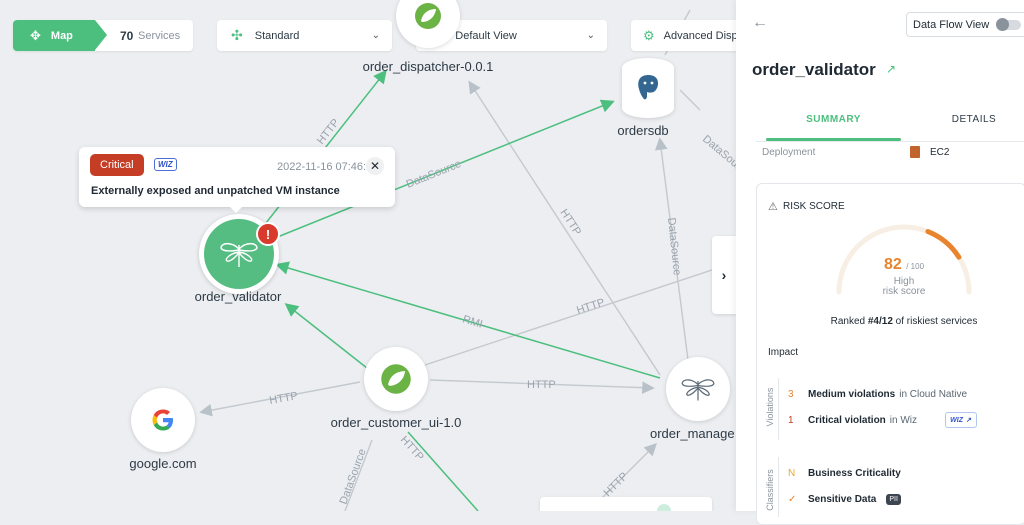 The height and width of the screenshot is (525, 1024). Describe the element at coordinates (935, 321) in the screenshot. I see `ranked-suffix: of riskiest services` at that location.